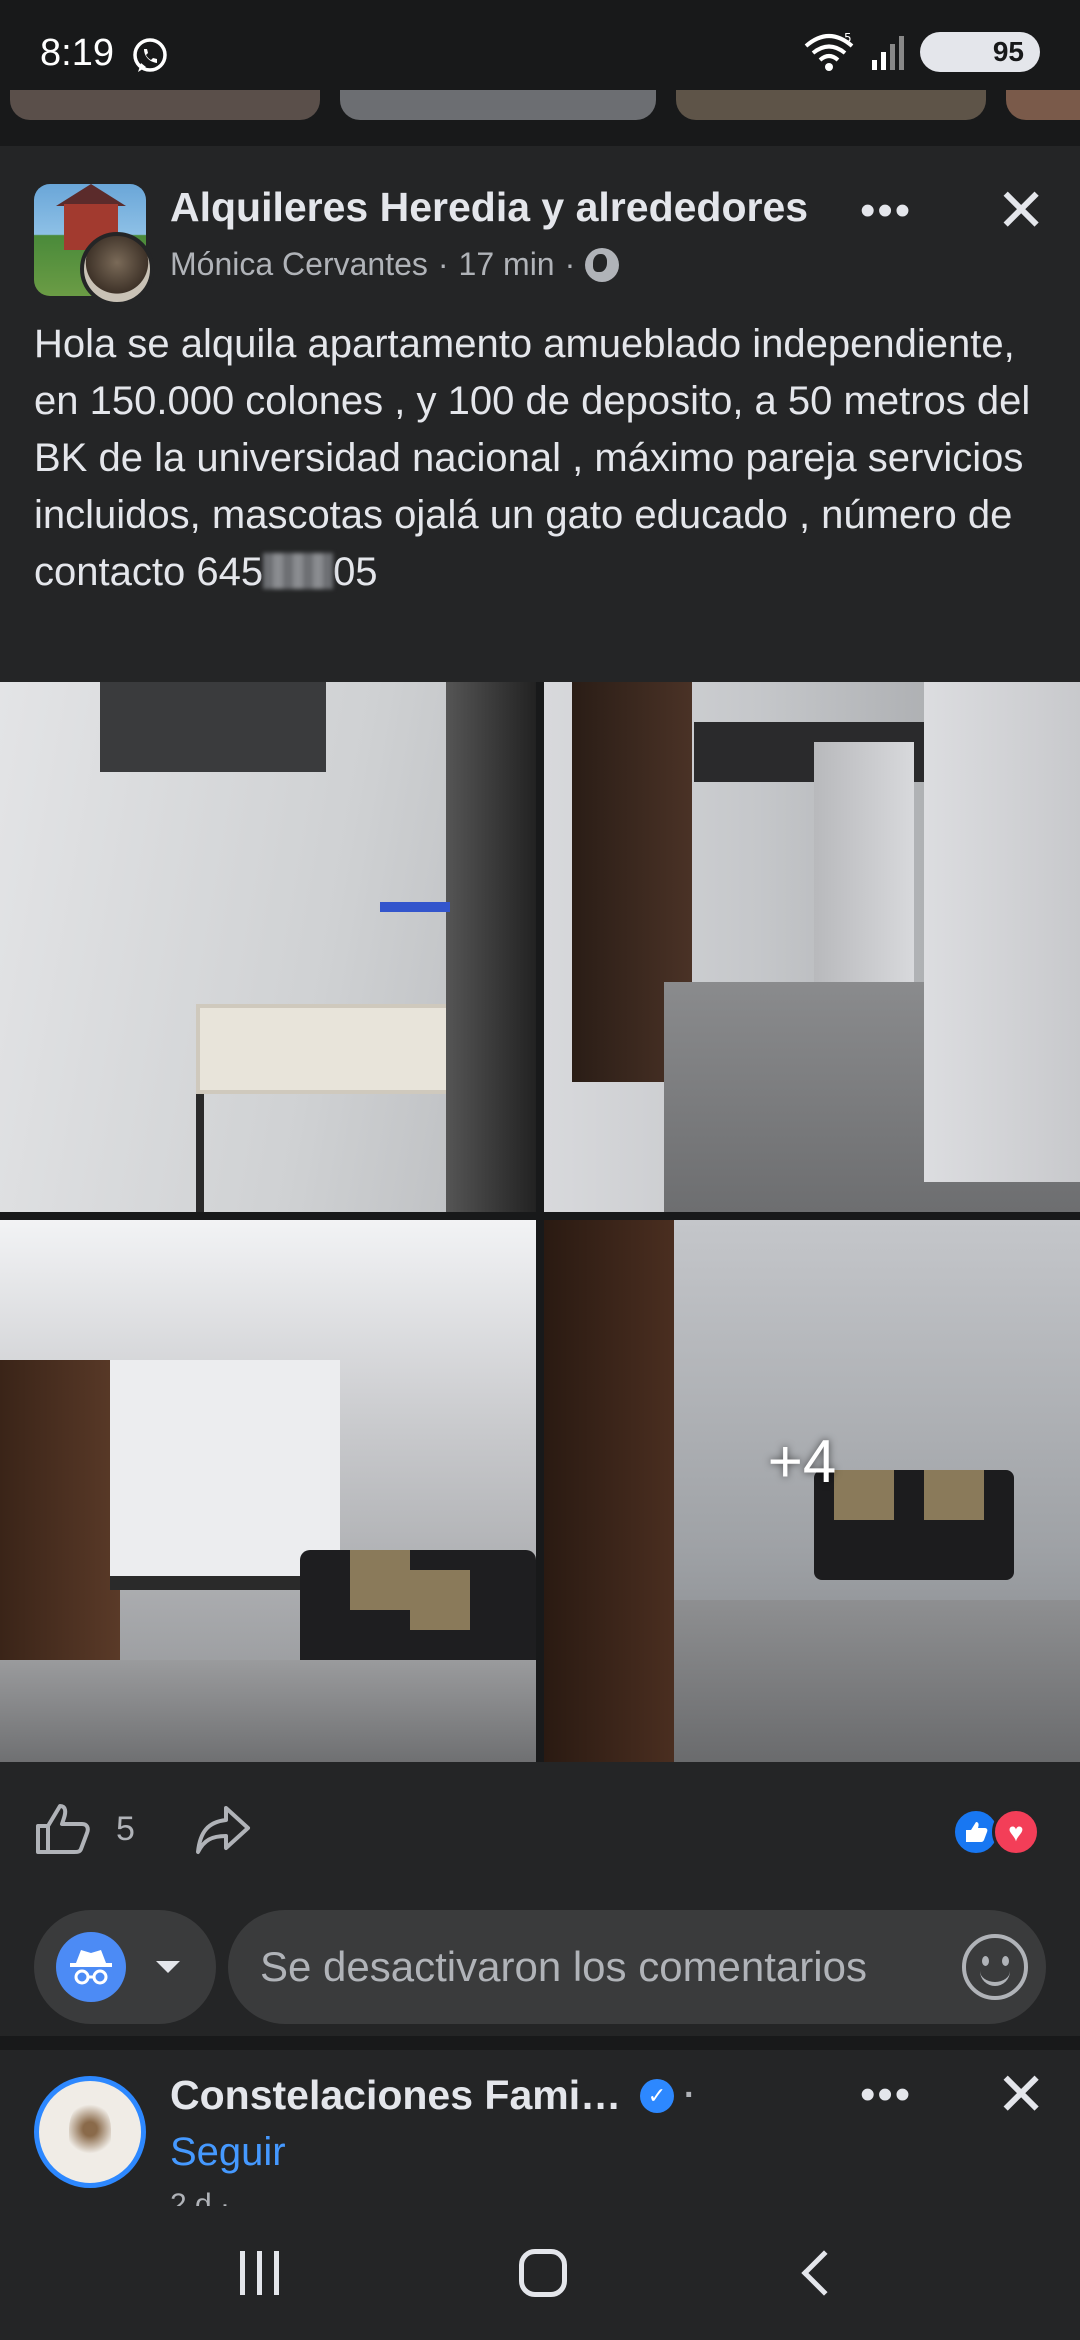 The image size is (1080, 2340). I want to click on sink-shape, so click(331, 1049).